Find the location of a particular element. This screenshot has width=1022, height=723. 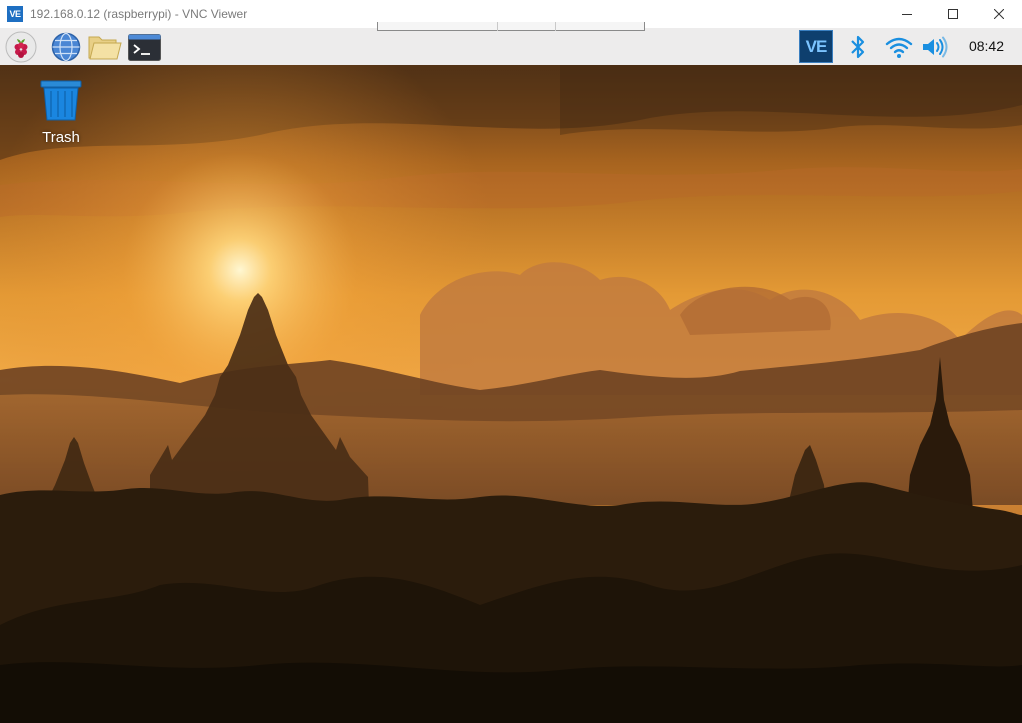

web-browser-icon is located at coordinates (66, 46).